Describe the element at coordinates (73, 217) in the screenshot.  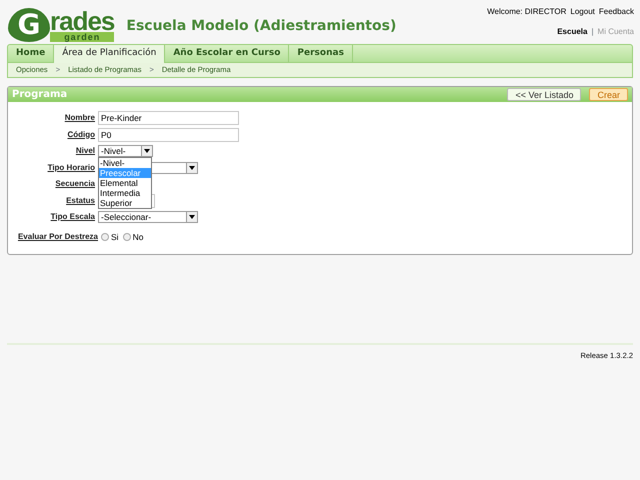
I see `field-label: Tipo Escala` at that location.